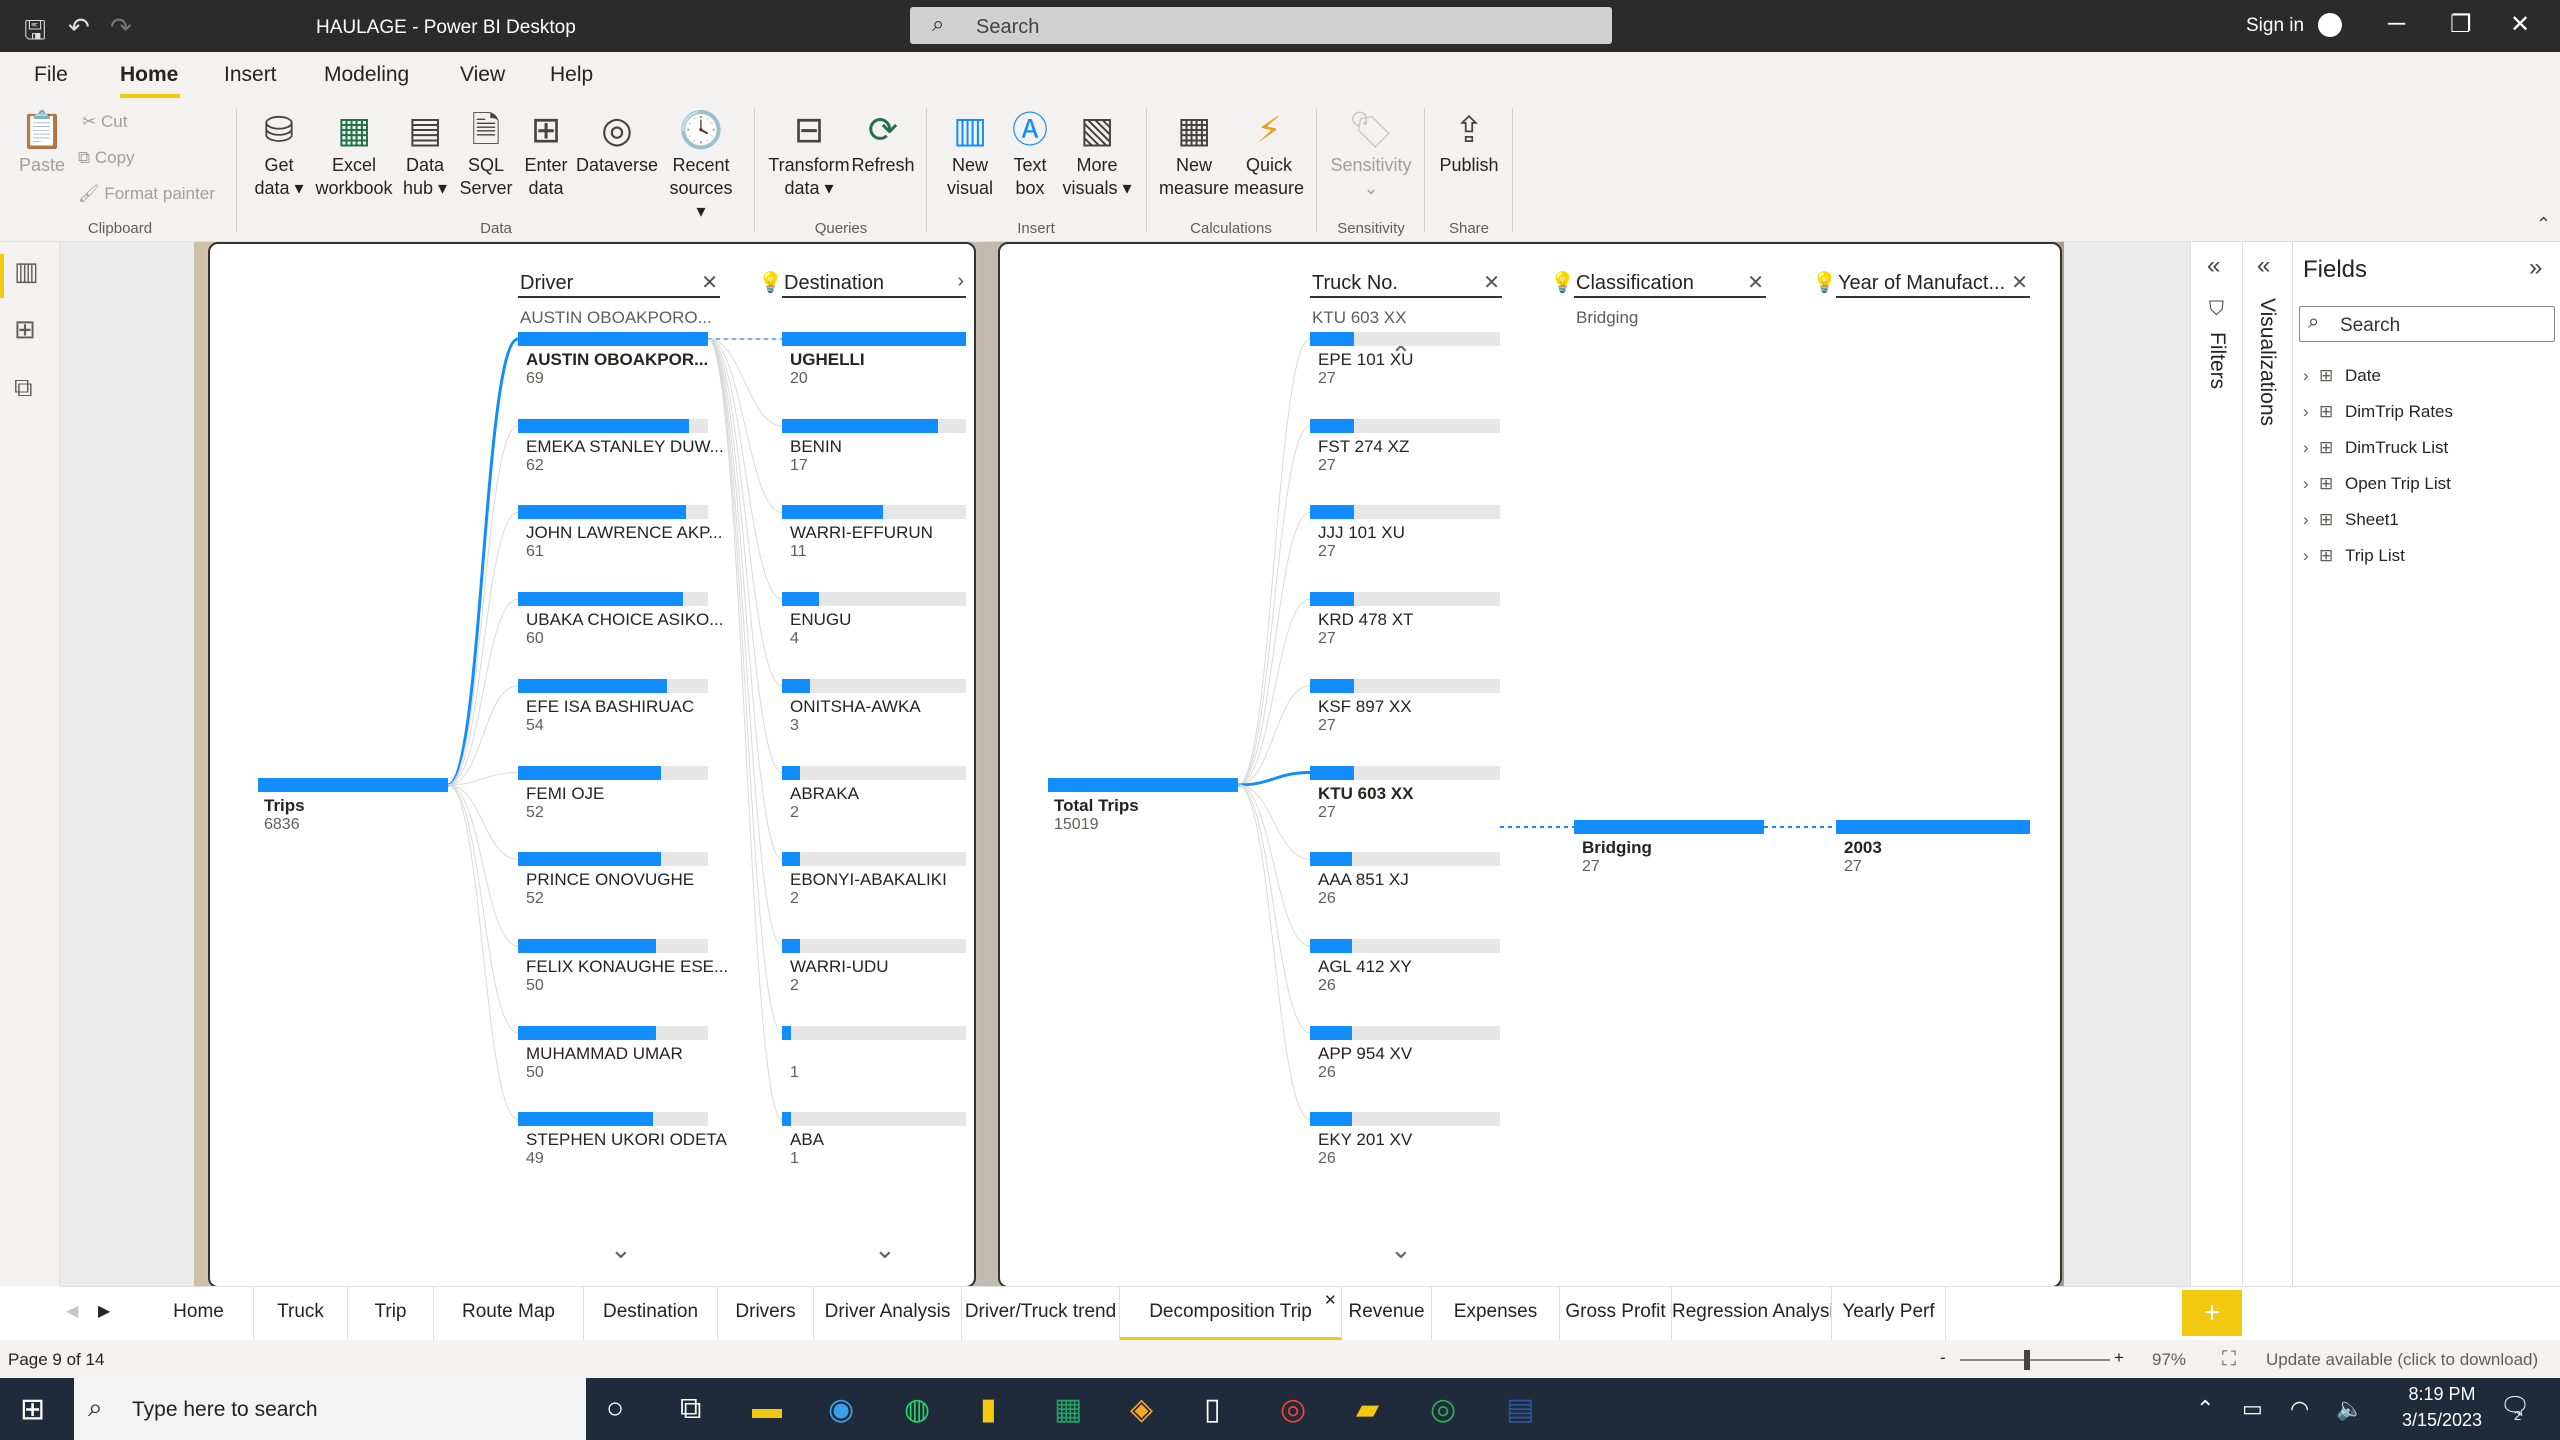 The height and width of the screenshot is (1440, 2560). Describe the element at coordinates (2354, 556) in the screenshot. I see `field-table-item: › ⊞ Trip List` at that location.